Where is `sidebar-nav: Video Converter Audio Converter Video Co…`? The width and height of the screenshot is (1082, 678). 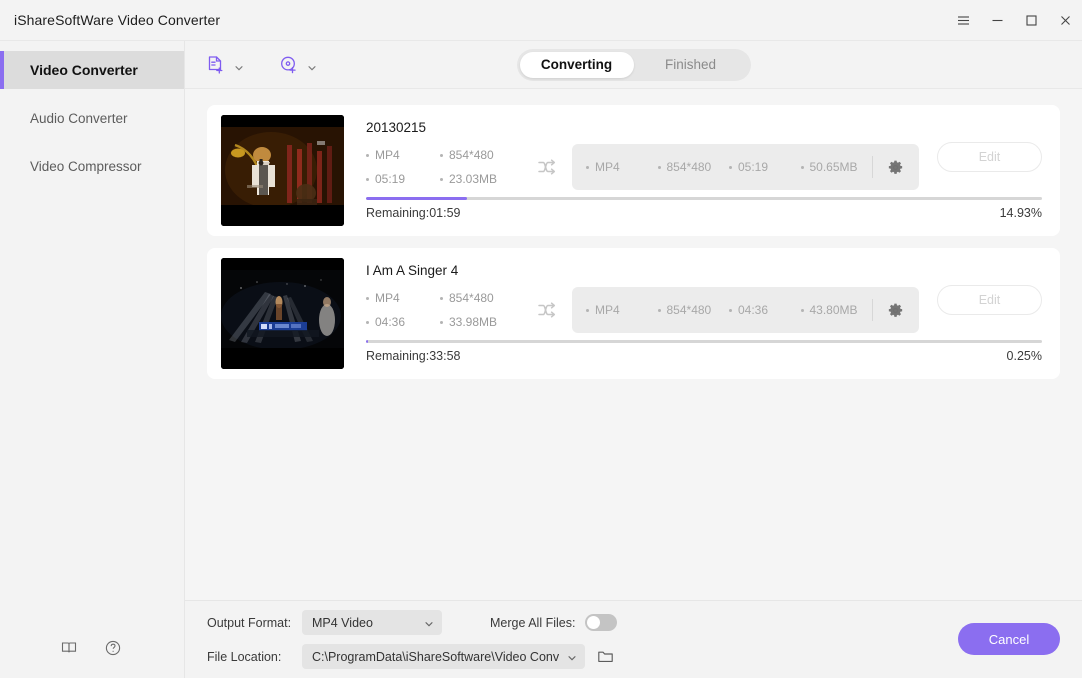
sidebar-nav: Video Converter Audio Converter Video Co… is located at coordinates (92, 113).